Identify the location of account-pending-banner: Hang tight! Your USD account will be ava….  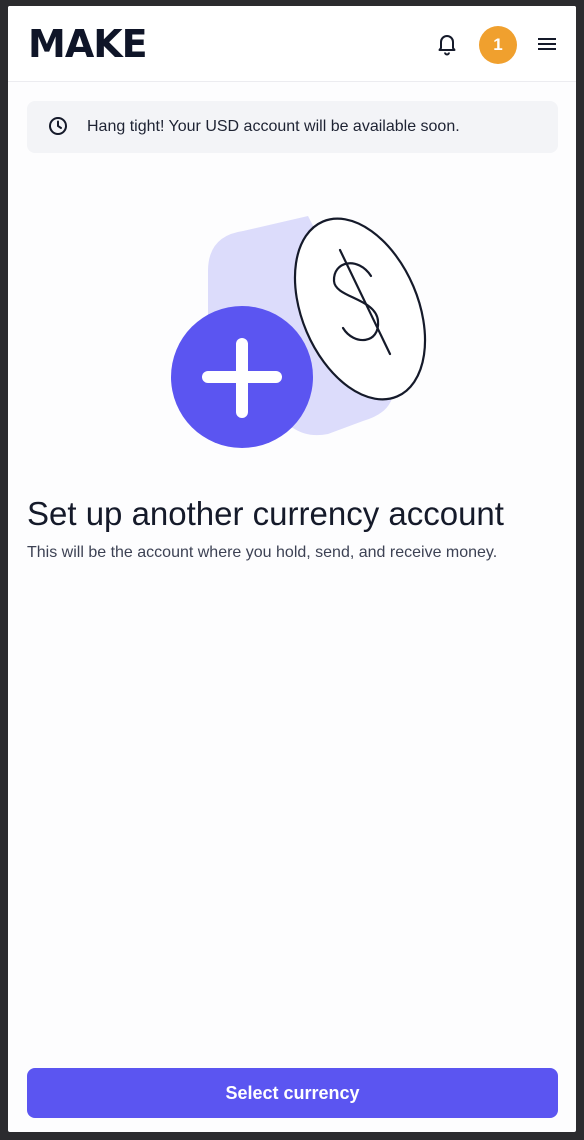
(292, 127).